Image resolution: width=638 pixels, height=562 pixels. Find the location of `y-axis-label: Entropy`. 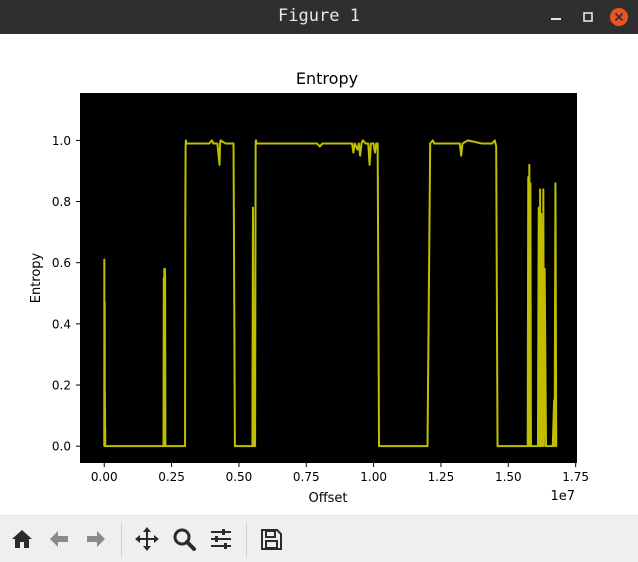

y-axis-label: Entropy is located at coordinates (36, 277).